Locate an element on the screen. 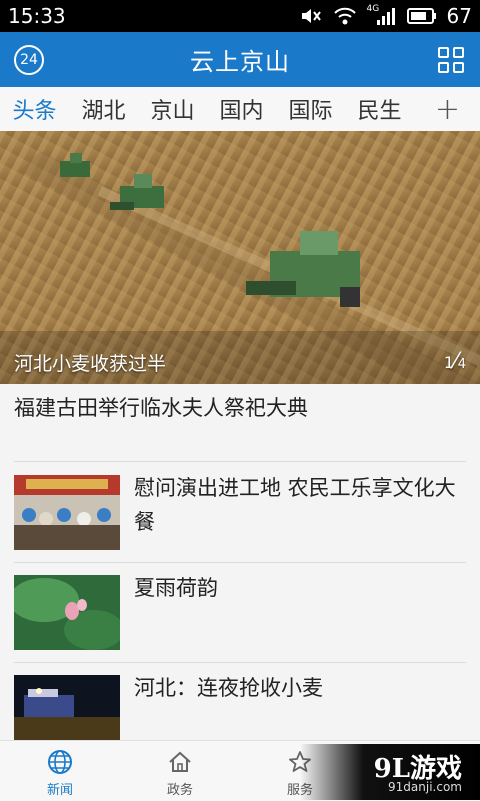  signal-icon: 4G is located at coordinates (381, 15).